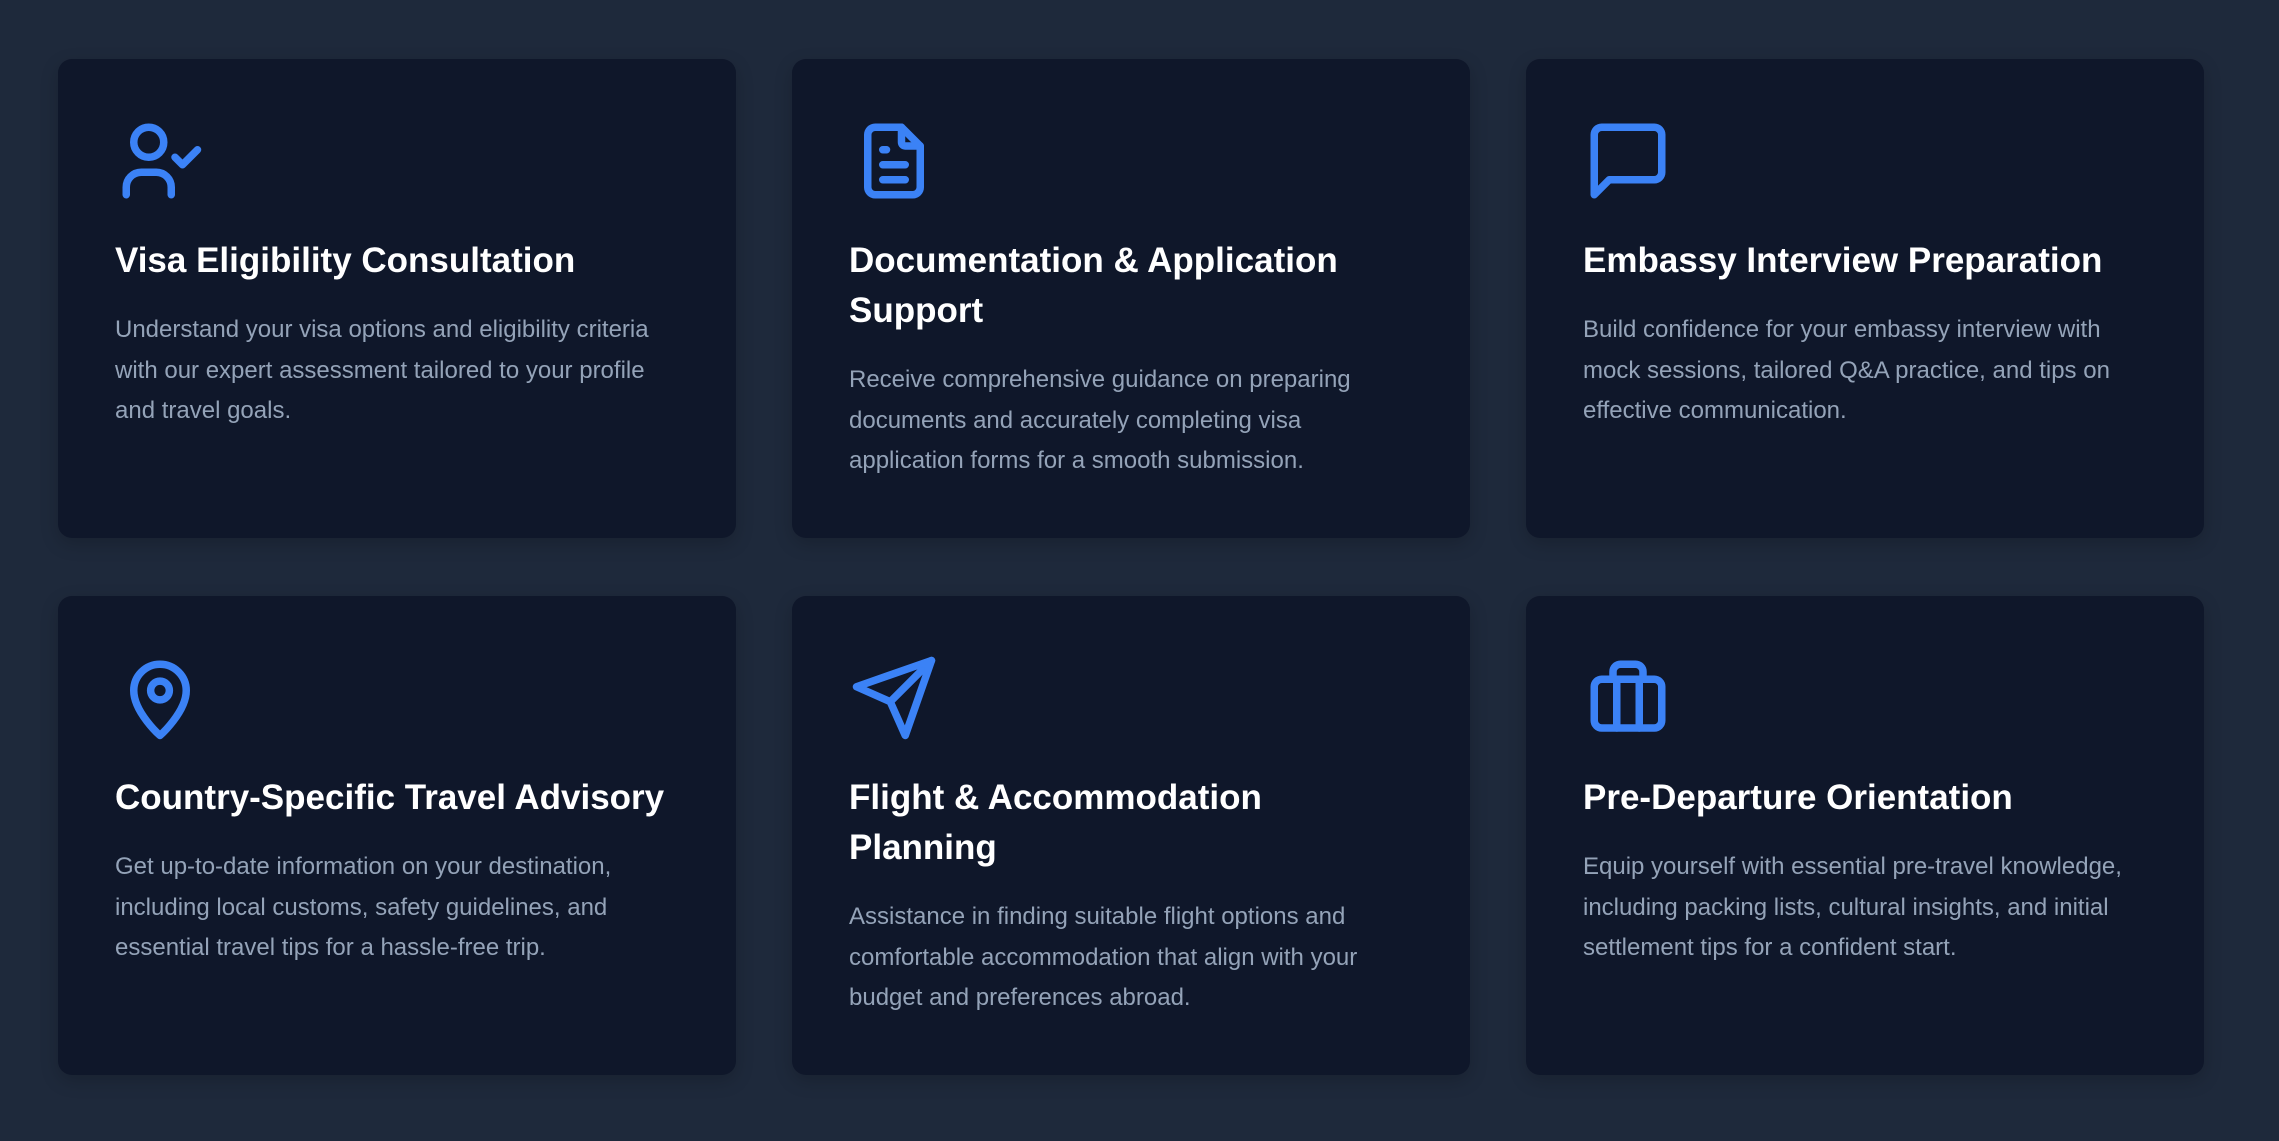  Describe the element at coordinates (390, 797) in the screenshot. I see `service-title: Country-Specific Travel Advisory` at that location.